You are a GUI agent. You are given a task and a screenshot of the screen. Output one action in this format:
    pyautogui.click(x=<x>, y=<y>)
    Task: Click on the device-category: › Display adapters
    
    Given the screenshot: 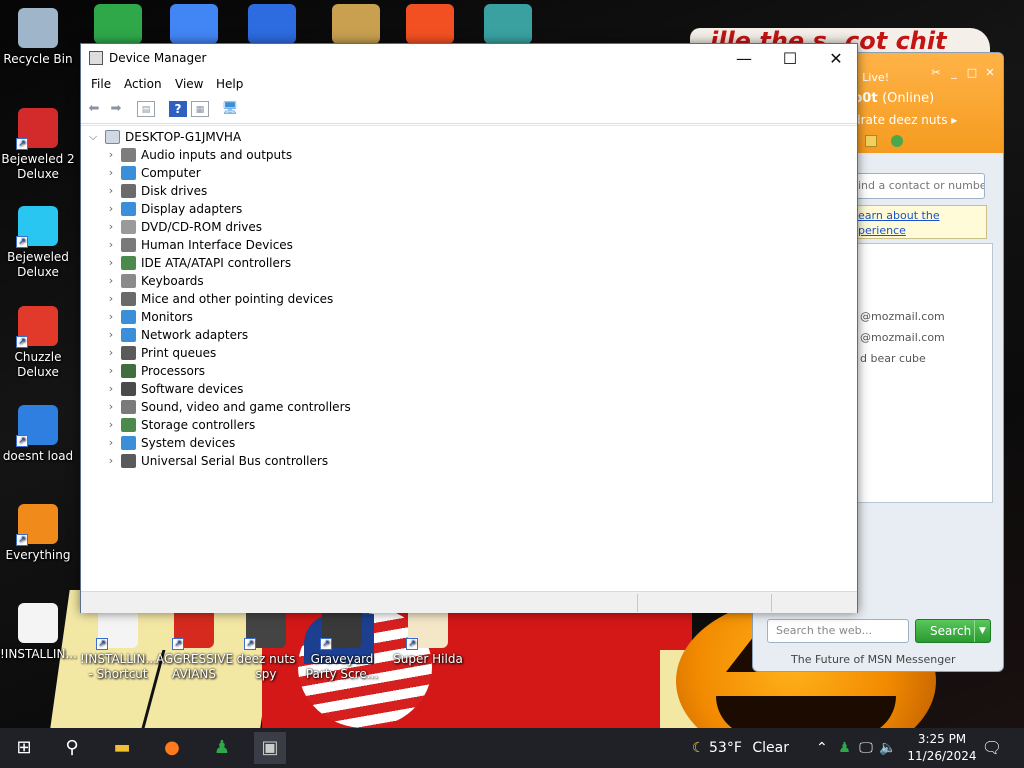 What is the action you would take?
    pyautogui.click(x=265, y=209)
    